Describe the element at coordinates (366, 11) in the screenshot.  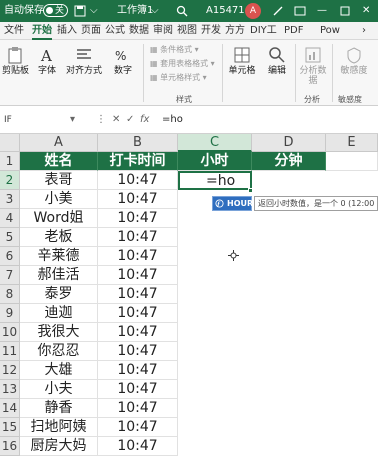
I see `close-icon: ✕` at that location.